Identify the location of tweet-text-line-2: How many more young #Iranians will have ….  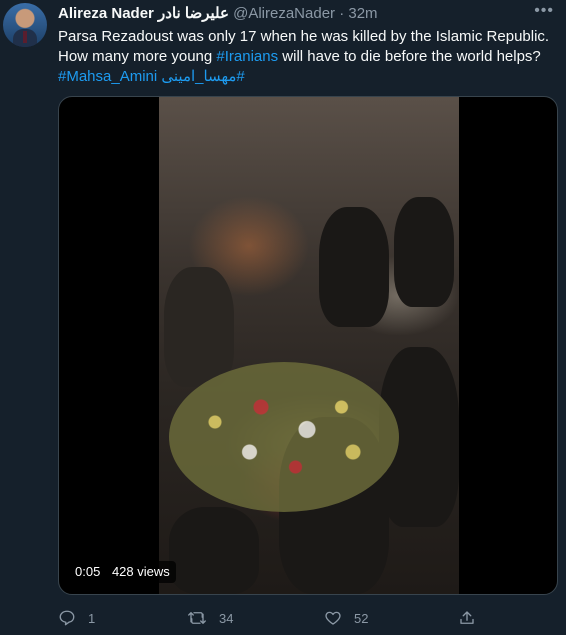
(308, 57).